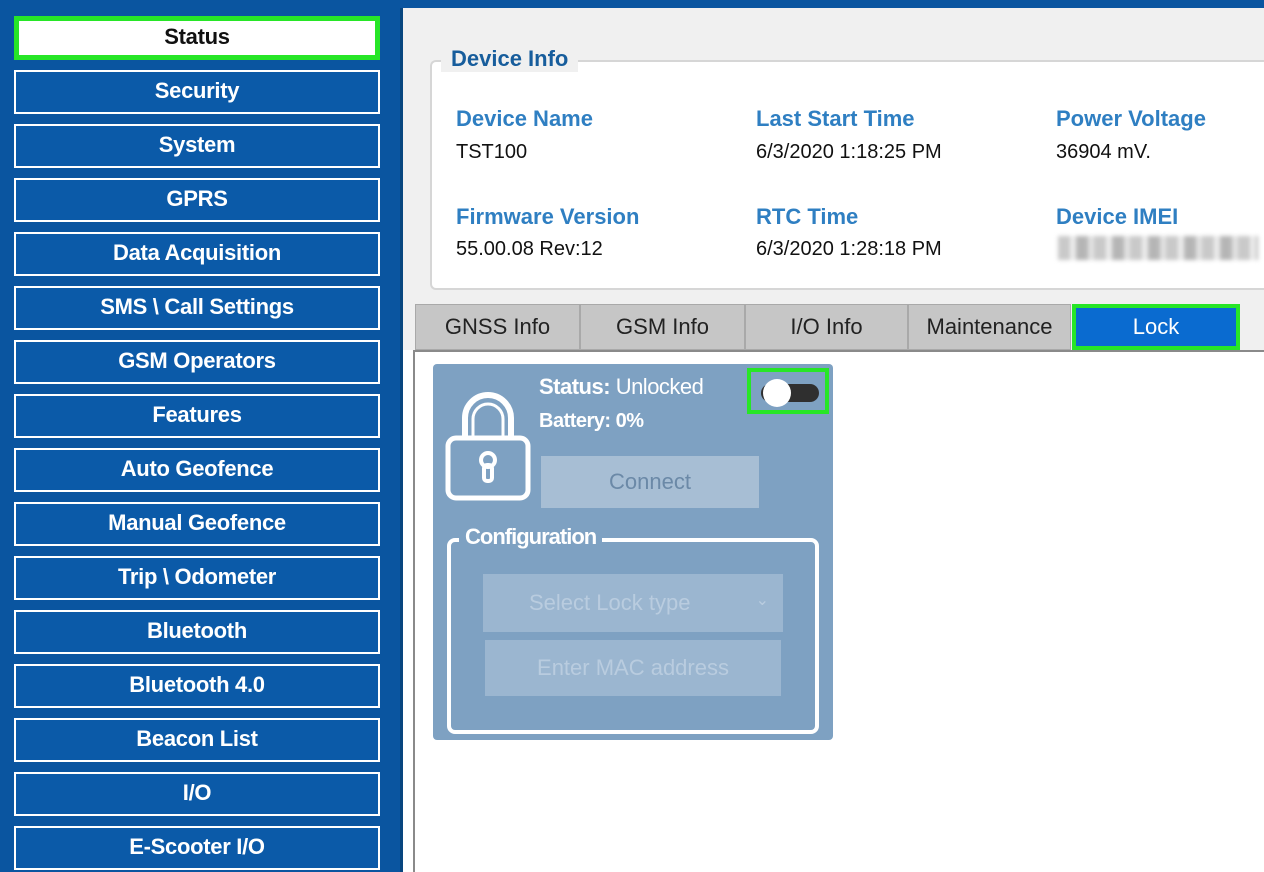  What do you see at coordinates (633, 668) in the screenshot?
I see `mac-address-input: Enter MAC address` at bounding box center [633, 668].